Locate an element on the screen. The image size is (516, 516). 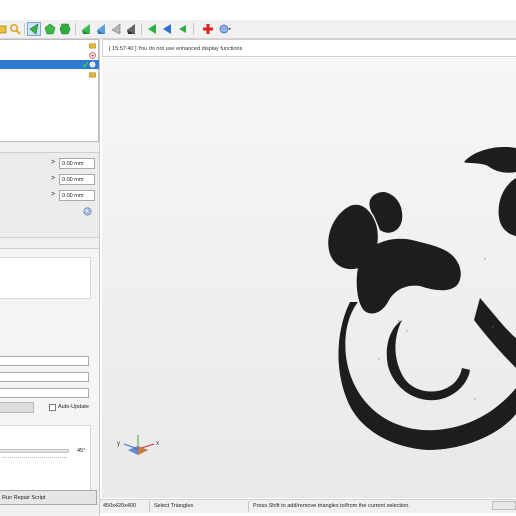
axis-x-label: x is located at coordinates (157, 444).